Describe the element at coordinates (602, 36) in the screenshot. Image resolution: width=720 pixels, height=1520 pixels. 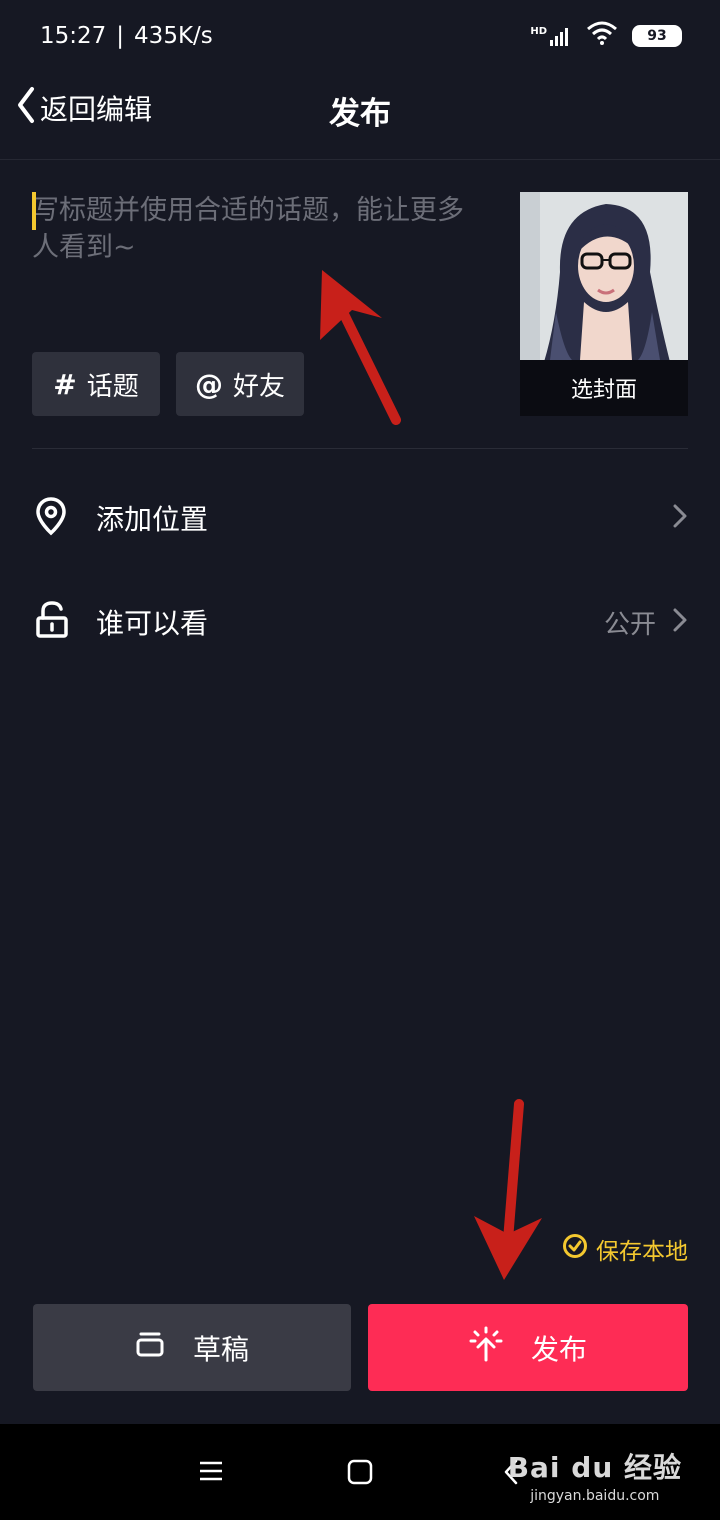
I see `wifi-icon` at that location.